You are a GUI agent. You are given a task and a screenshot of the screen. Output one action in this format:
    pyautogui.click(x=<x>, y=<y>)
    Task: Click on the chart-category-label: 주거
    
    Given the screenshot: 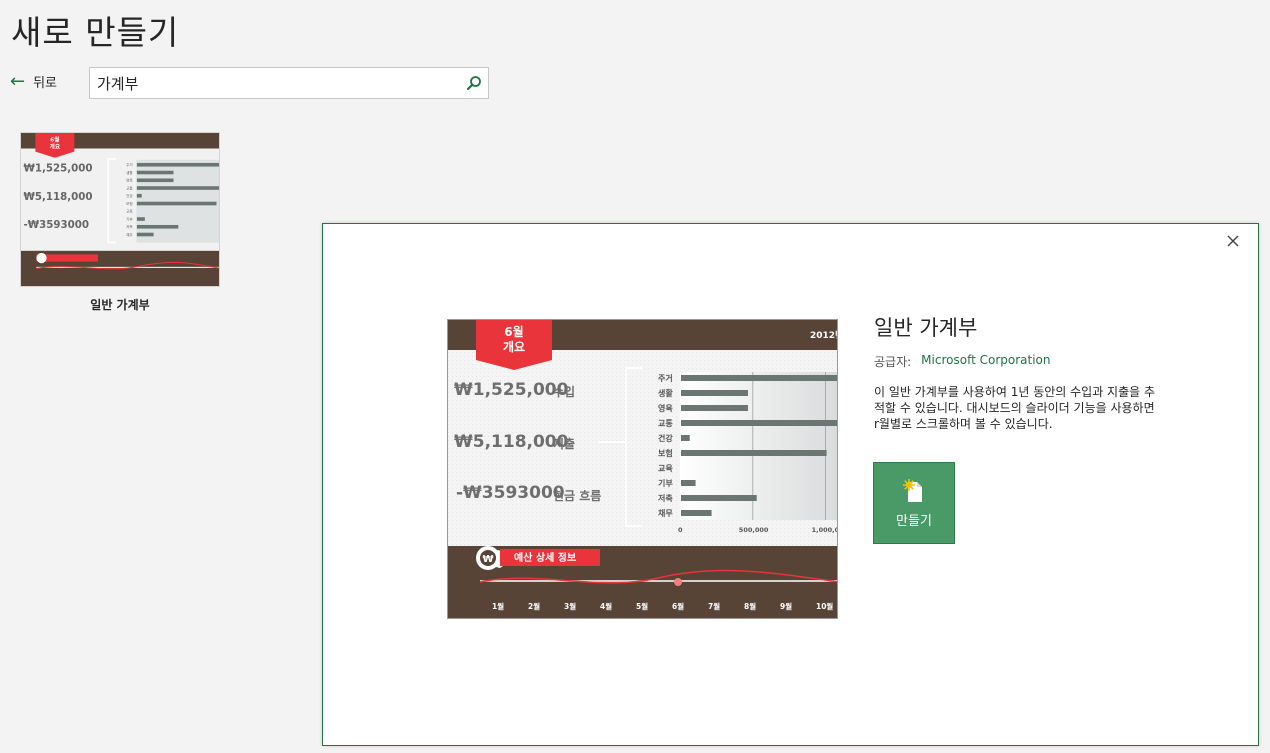 What is the action you would take?
    pyautogui.click(x=665, y=378)
    